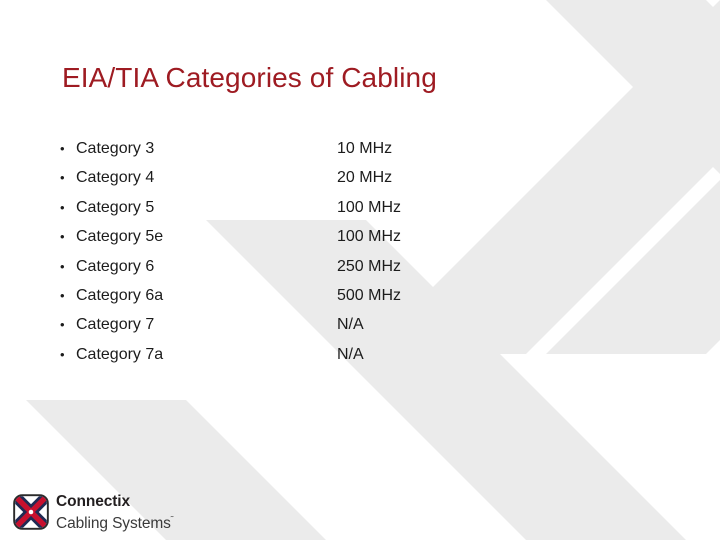  I want to click on list-item: • Category 5e 100 MHz, so click(340, 236).